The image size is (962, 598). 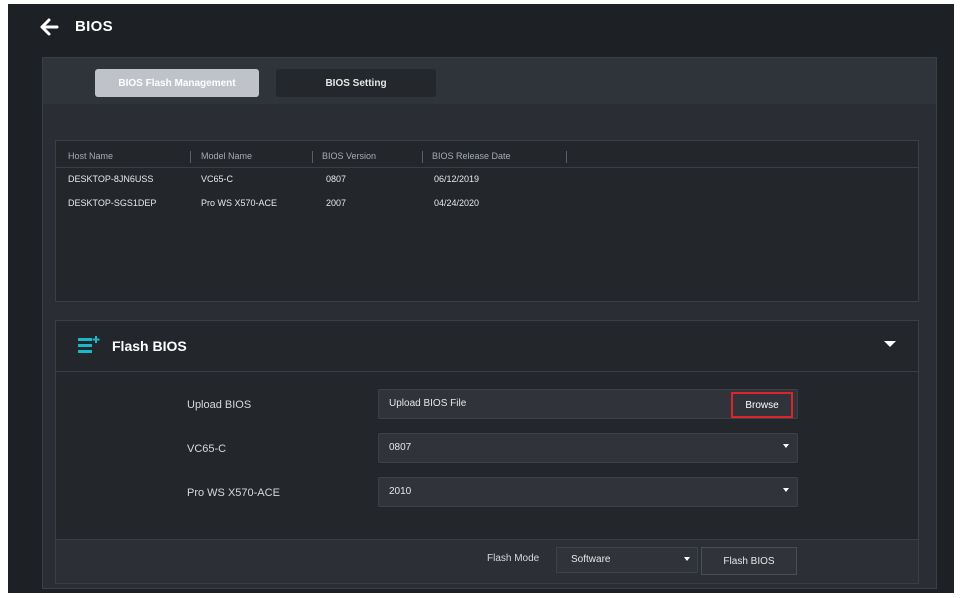 I want to click on cell-release-date: 04/24/2020, so click(x=457, y=203).